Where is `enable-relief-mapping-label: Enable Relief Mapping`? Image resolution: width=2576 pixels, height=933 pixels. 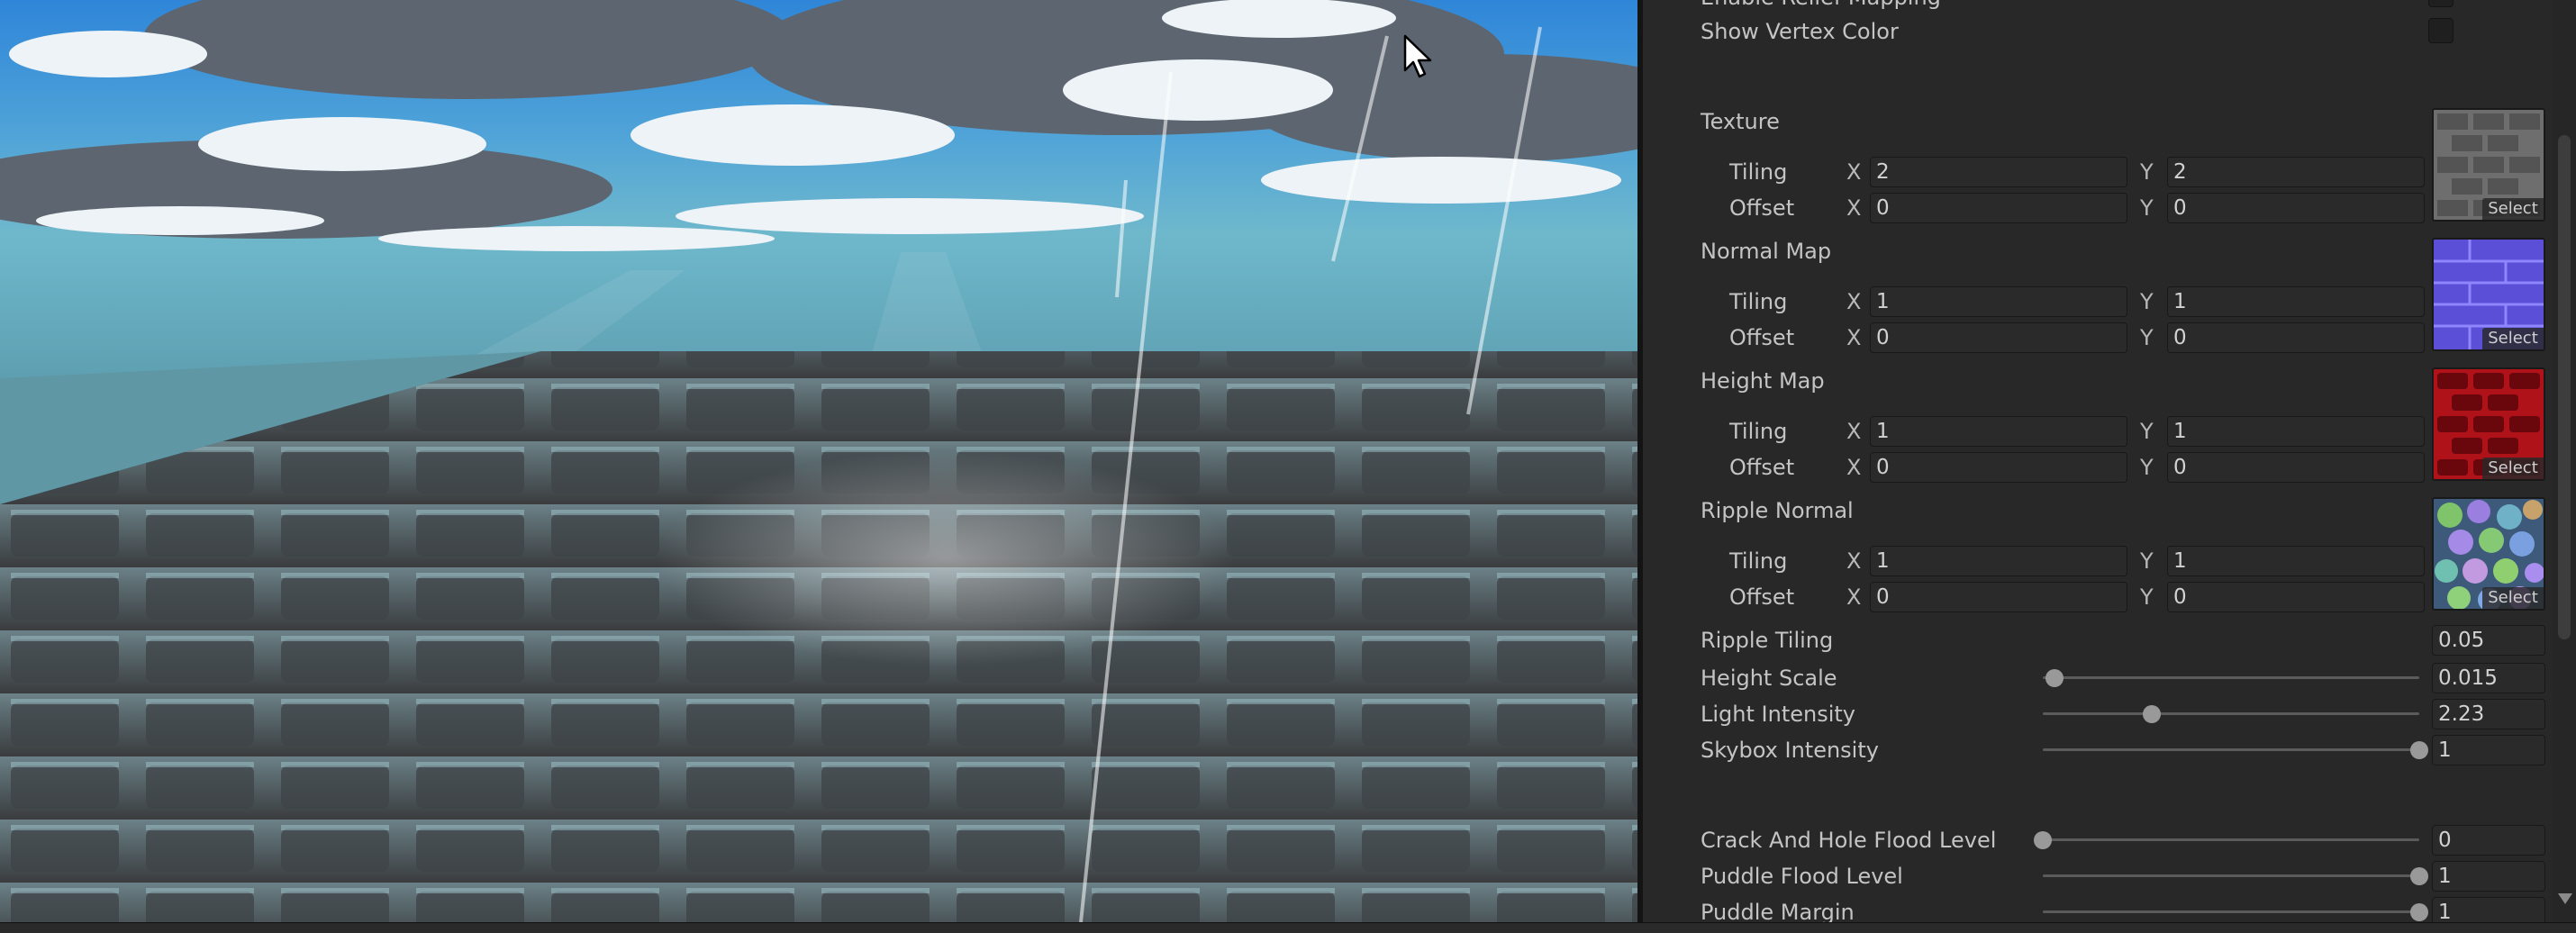 enable-relief-mapping-label: Enable Relief Mapping is located at coordinates (1821, 5).